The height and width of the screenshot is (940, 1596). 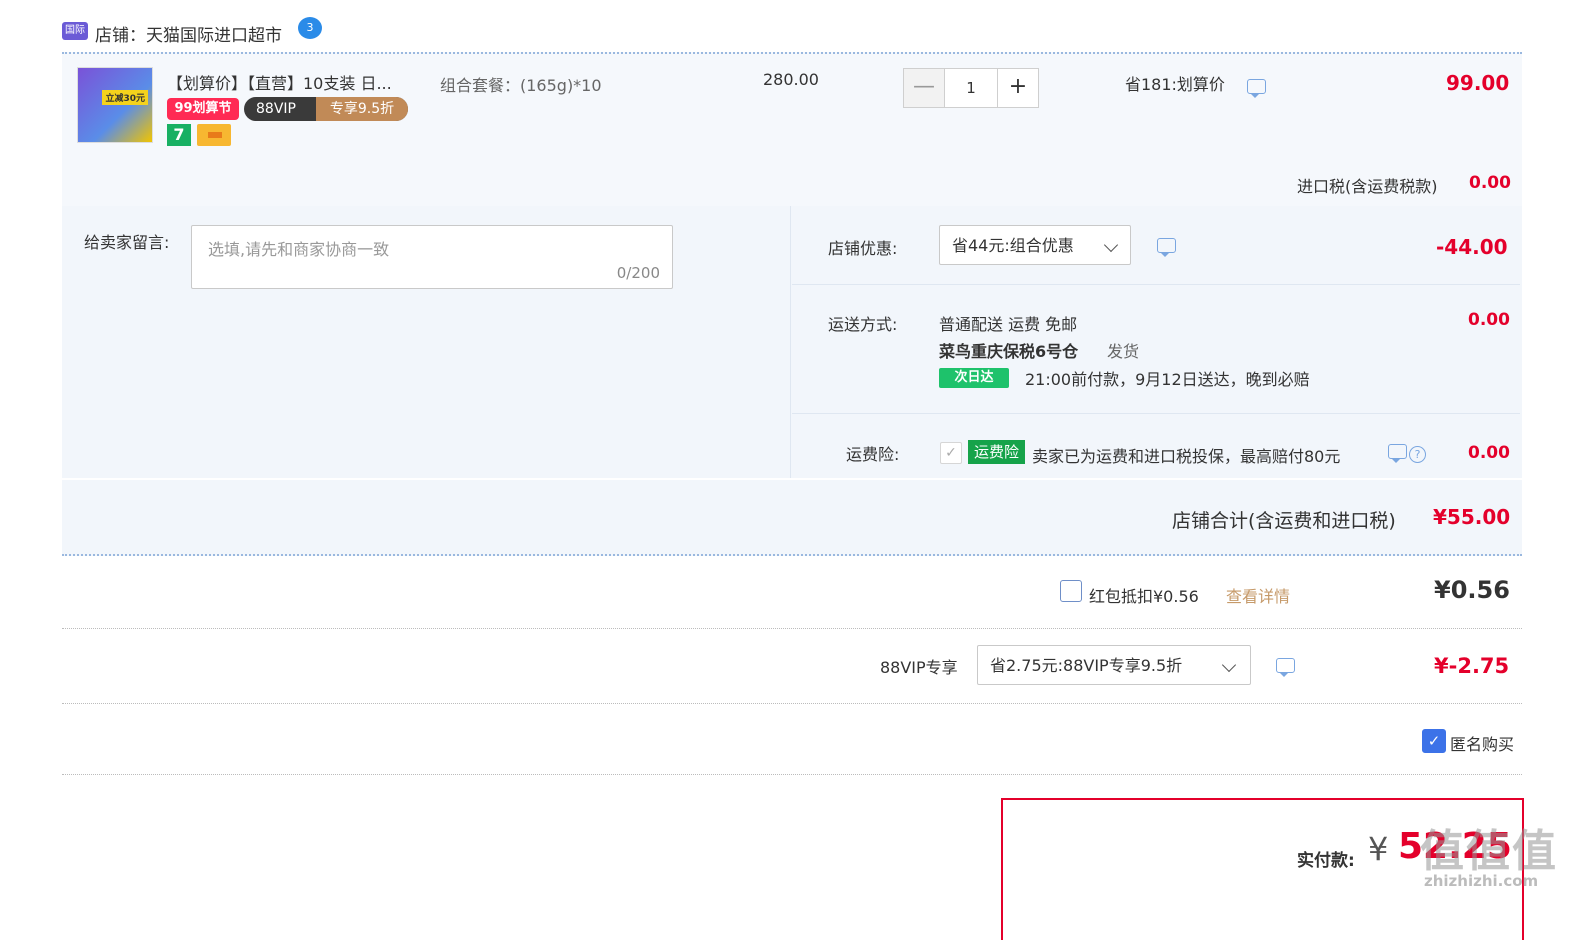 What do you see at coordinates (1013, 245) in the screenshot?
I see `store-discount-selected: 省44元:组合优惠` at bounding box center [1013, 245].